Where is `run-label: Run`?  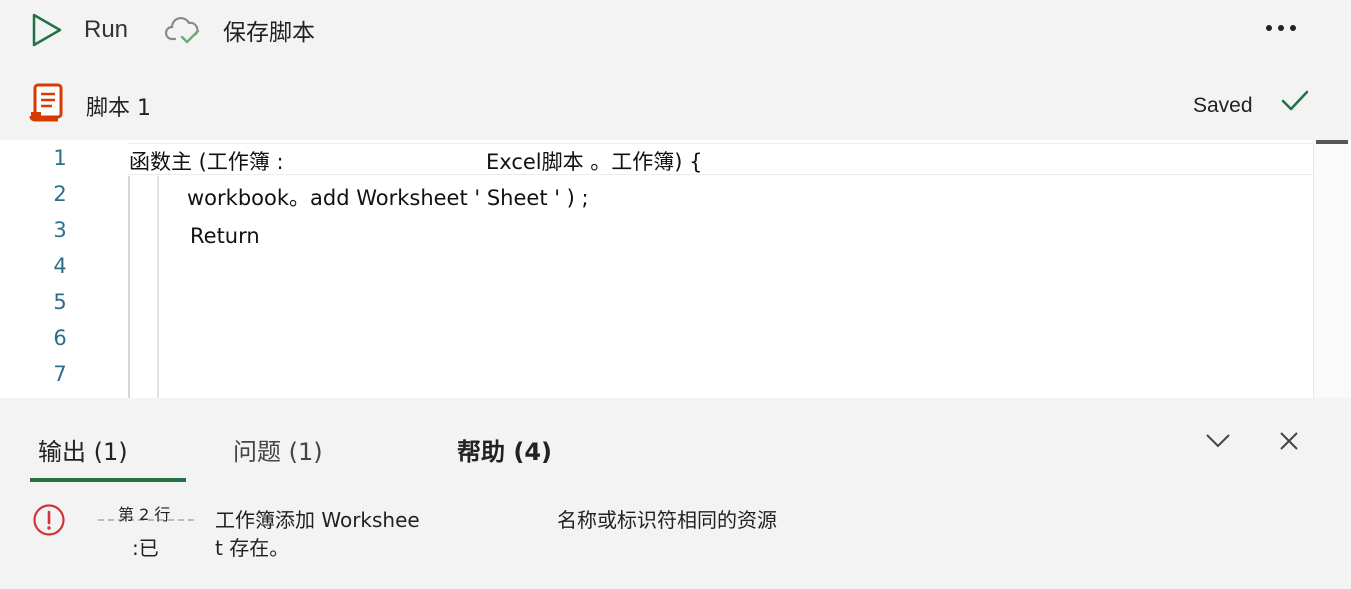 run-label: Run is located at coordinates (106, 29).